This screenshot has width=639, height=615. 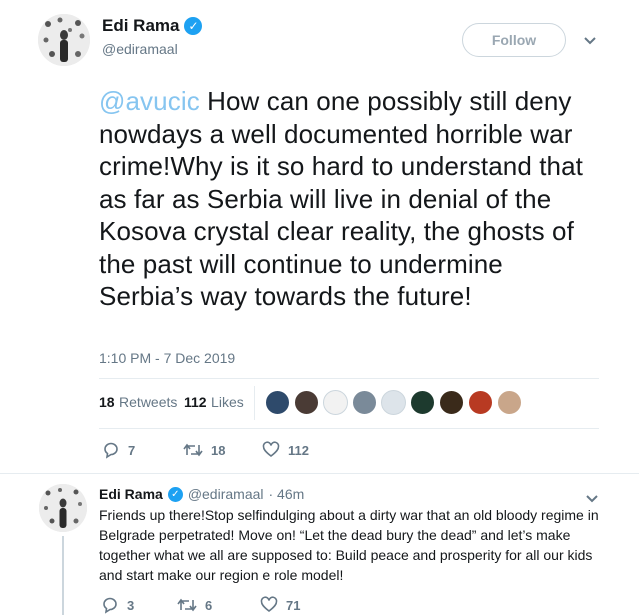 What do you see at coordinates (149, 101) in the screenshot?
I see `mention-link: @avucic` at bounding box center [149, 101].